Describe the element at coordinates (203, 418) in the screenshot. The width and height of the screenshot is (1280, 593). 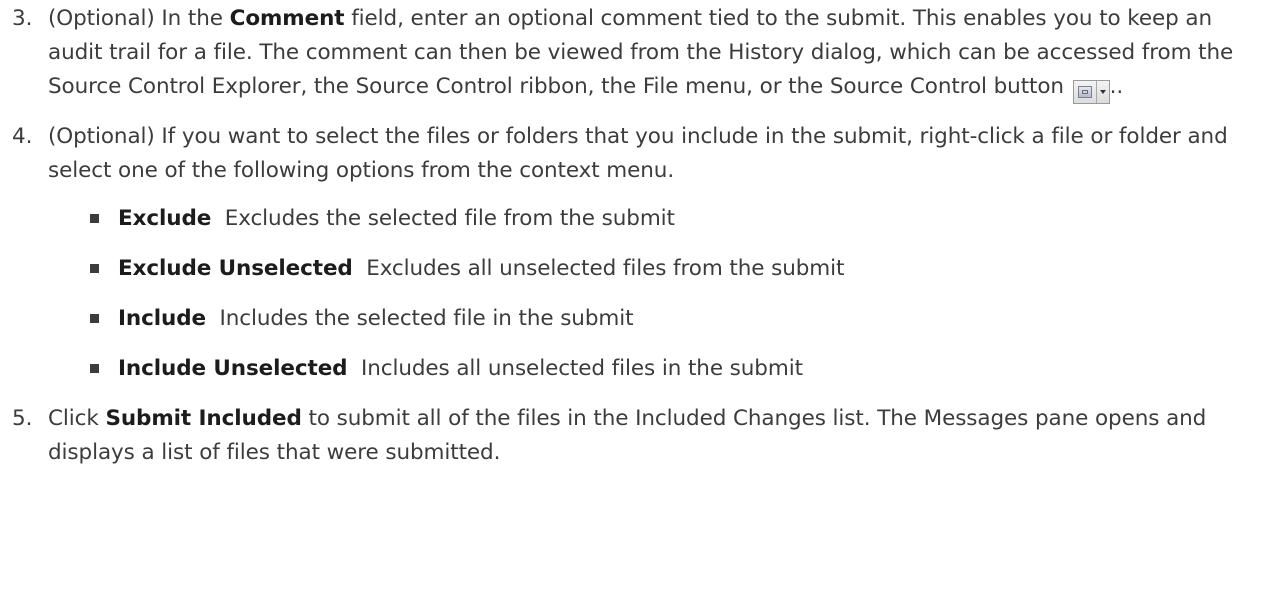
I see `submit-included-term: Submit Included` at that location.